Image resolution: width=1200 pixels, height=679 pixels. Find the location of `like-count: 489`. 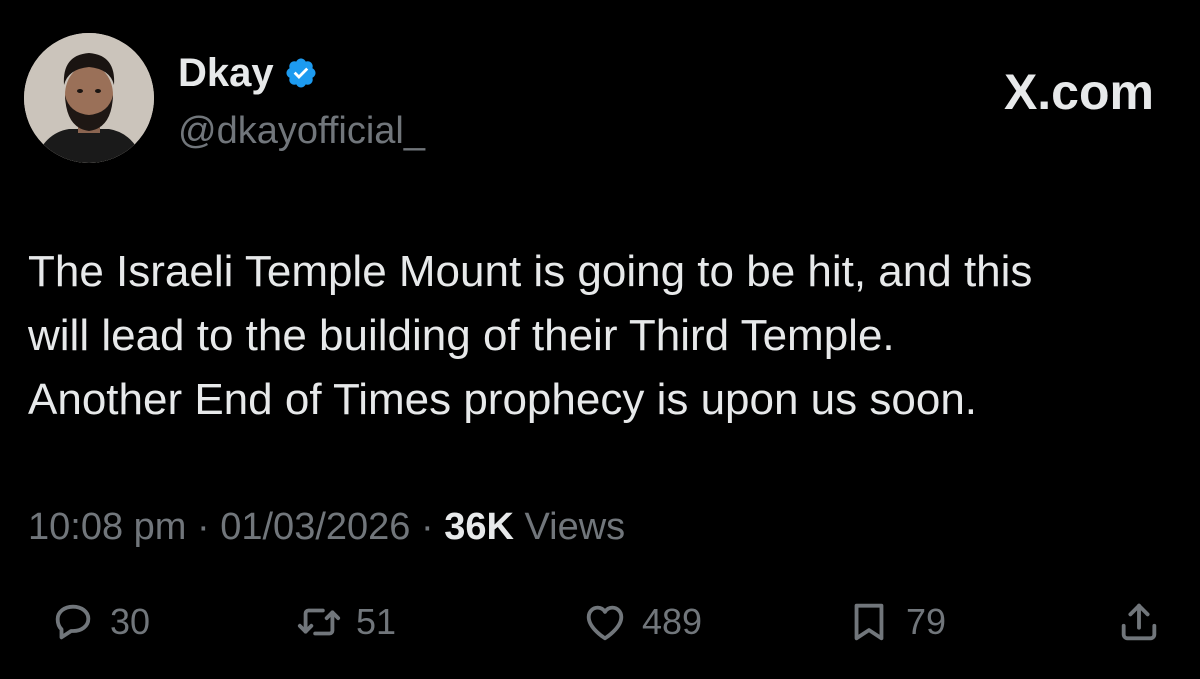

like-count: 489 is located at coordinates (672, 621).